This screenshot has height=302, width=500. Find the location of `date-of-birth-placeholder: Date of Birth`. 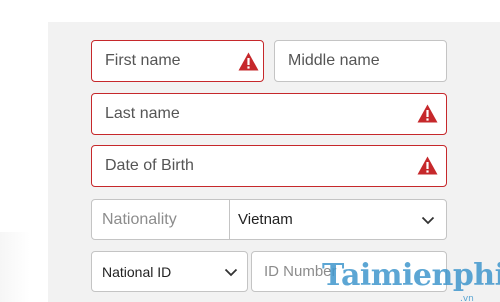

date-of-birth-placeholder: Date of Birth is located at coordinates (149, 165).